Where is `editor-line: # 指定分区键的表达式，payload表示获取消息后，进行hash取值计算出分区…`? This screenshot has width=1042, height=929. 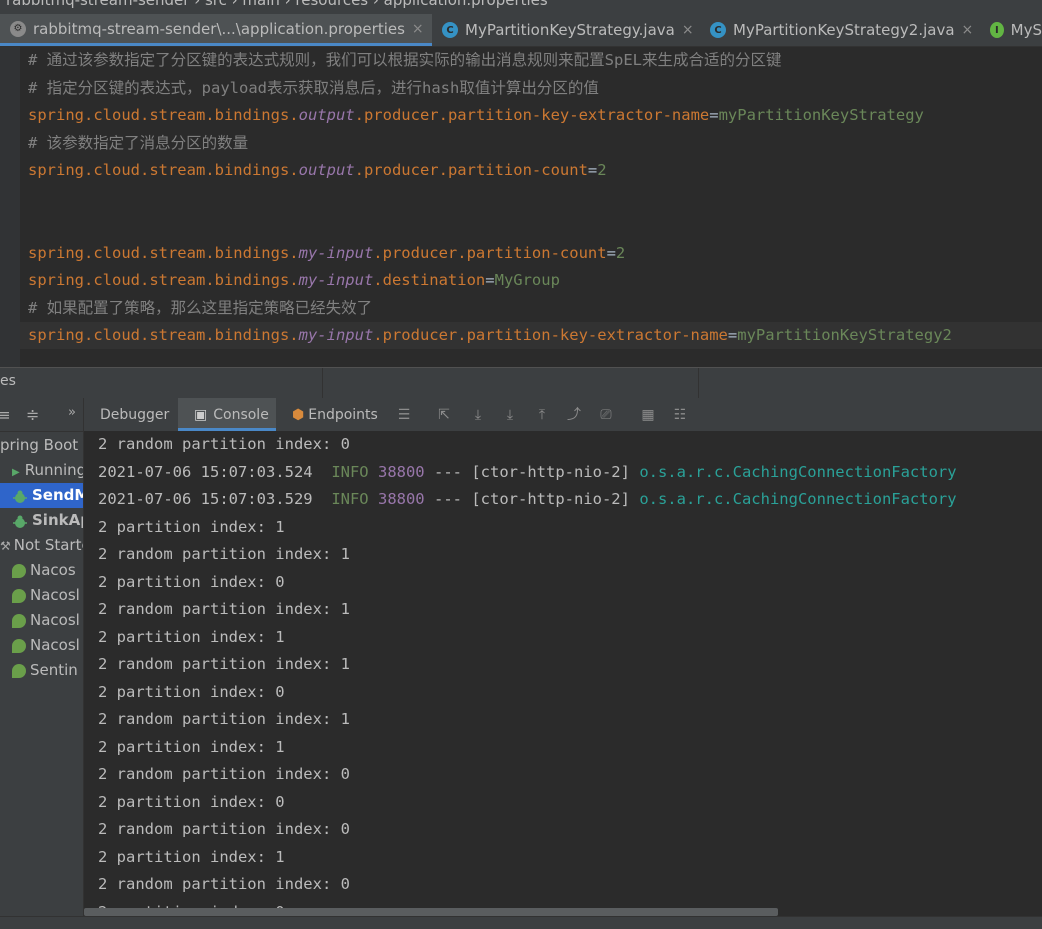
editor-line: # 指定分区键的表达式，payload表示获取消息后，进行hash取值计算出分区… is located at coordinates (313, 88).